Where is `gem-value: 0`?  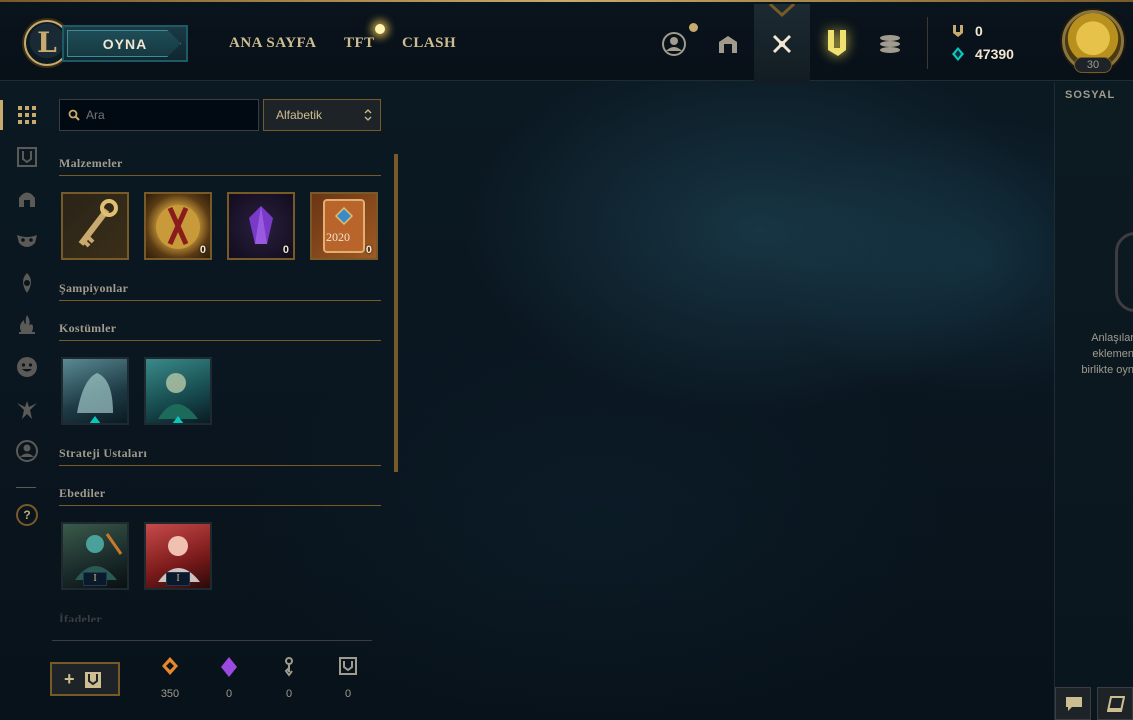 gem-value: 0 is located at coordinates (229, 694).